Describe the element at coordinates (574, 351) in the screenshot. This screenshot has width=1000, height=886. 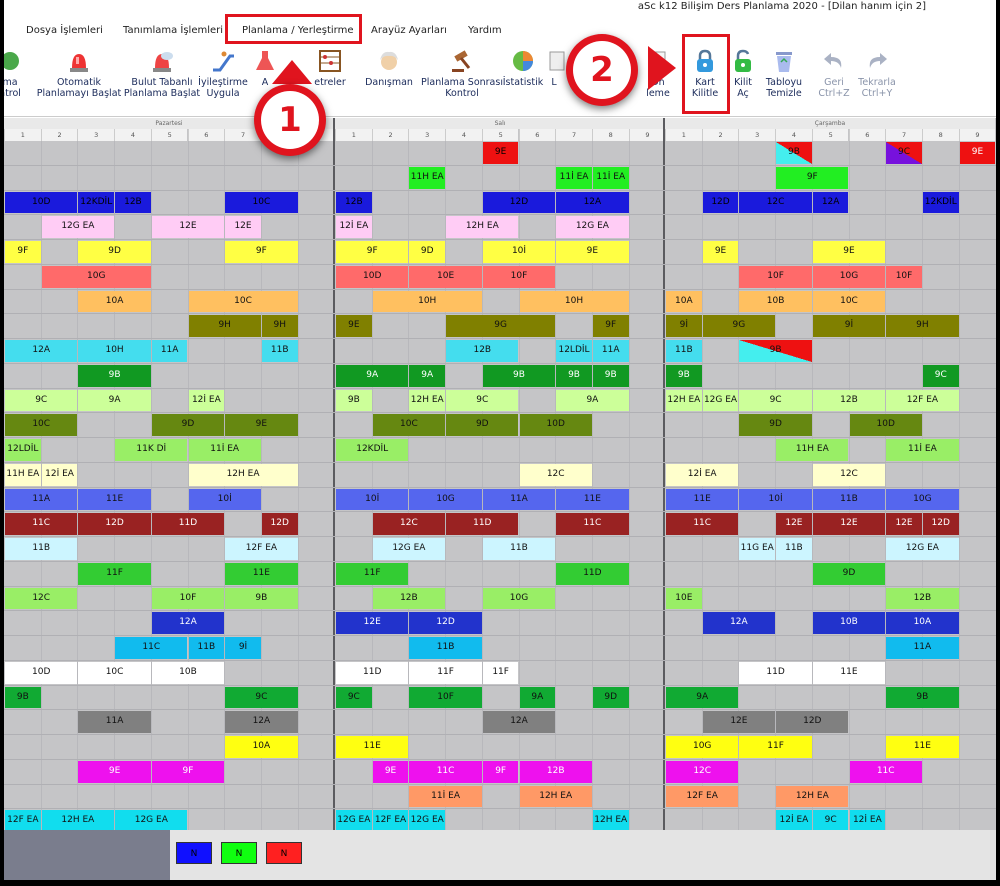
I see `lesson-card: 12LDİL` at that location.